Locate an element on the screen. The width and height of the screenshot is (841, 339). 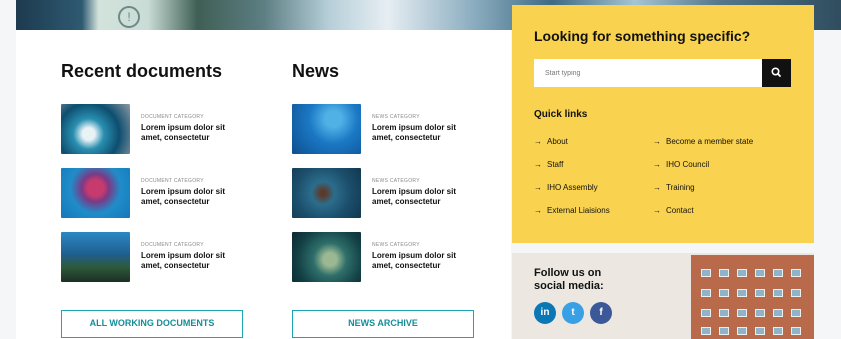
quick-links-title: Quick links is located at coordinates (561, 114).